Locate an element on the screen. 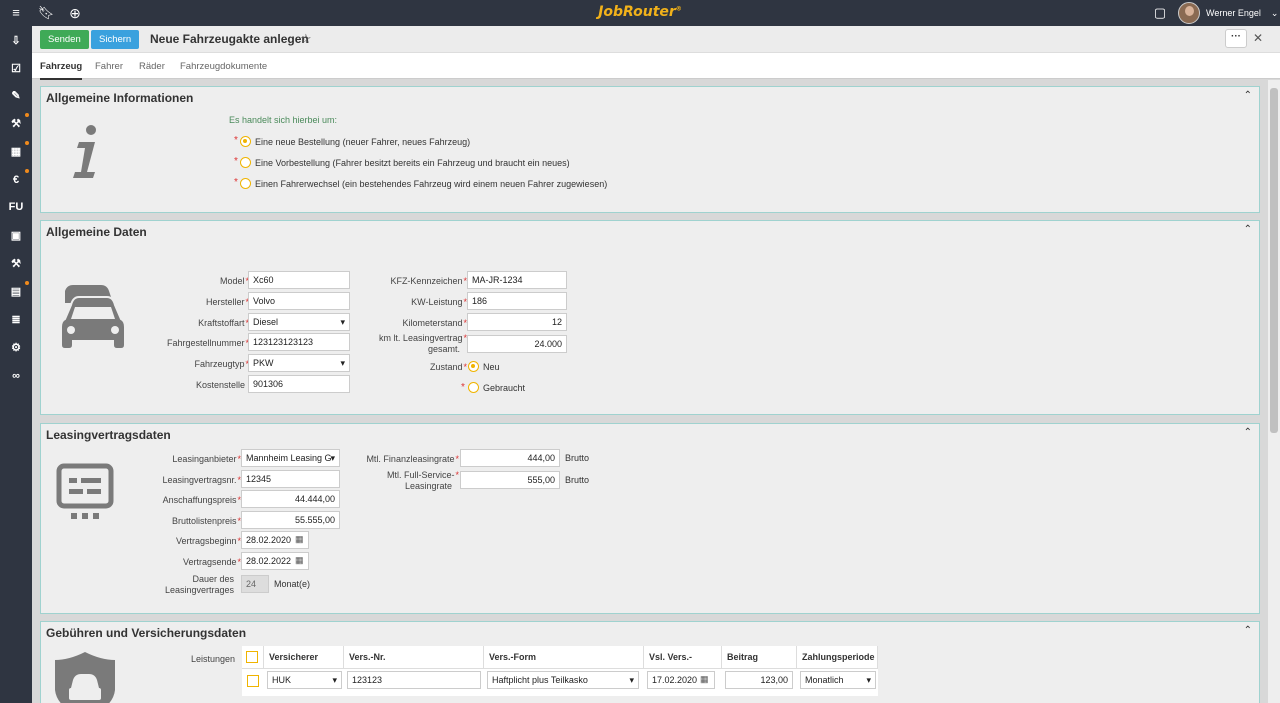  link-icon: ∞ is located at coordinates (16, 376).